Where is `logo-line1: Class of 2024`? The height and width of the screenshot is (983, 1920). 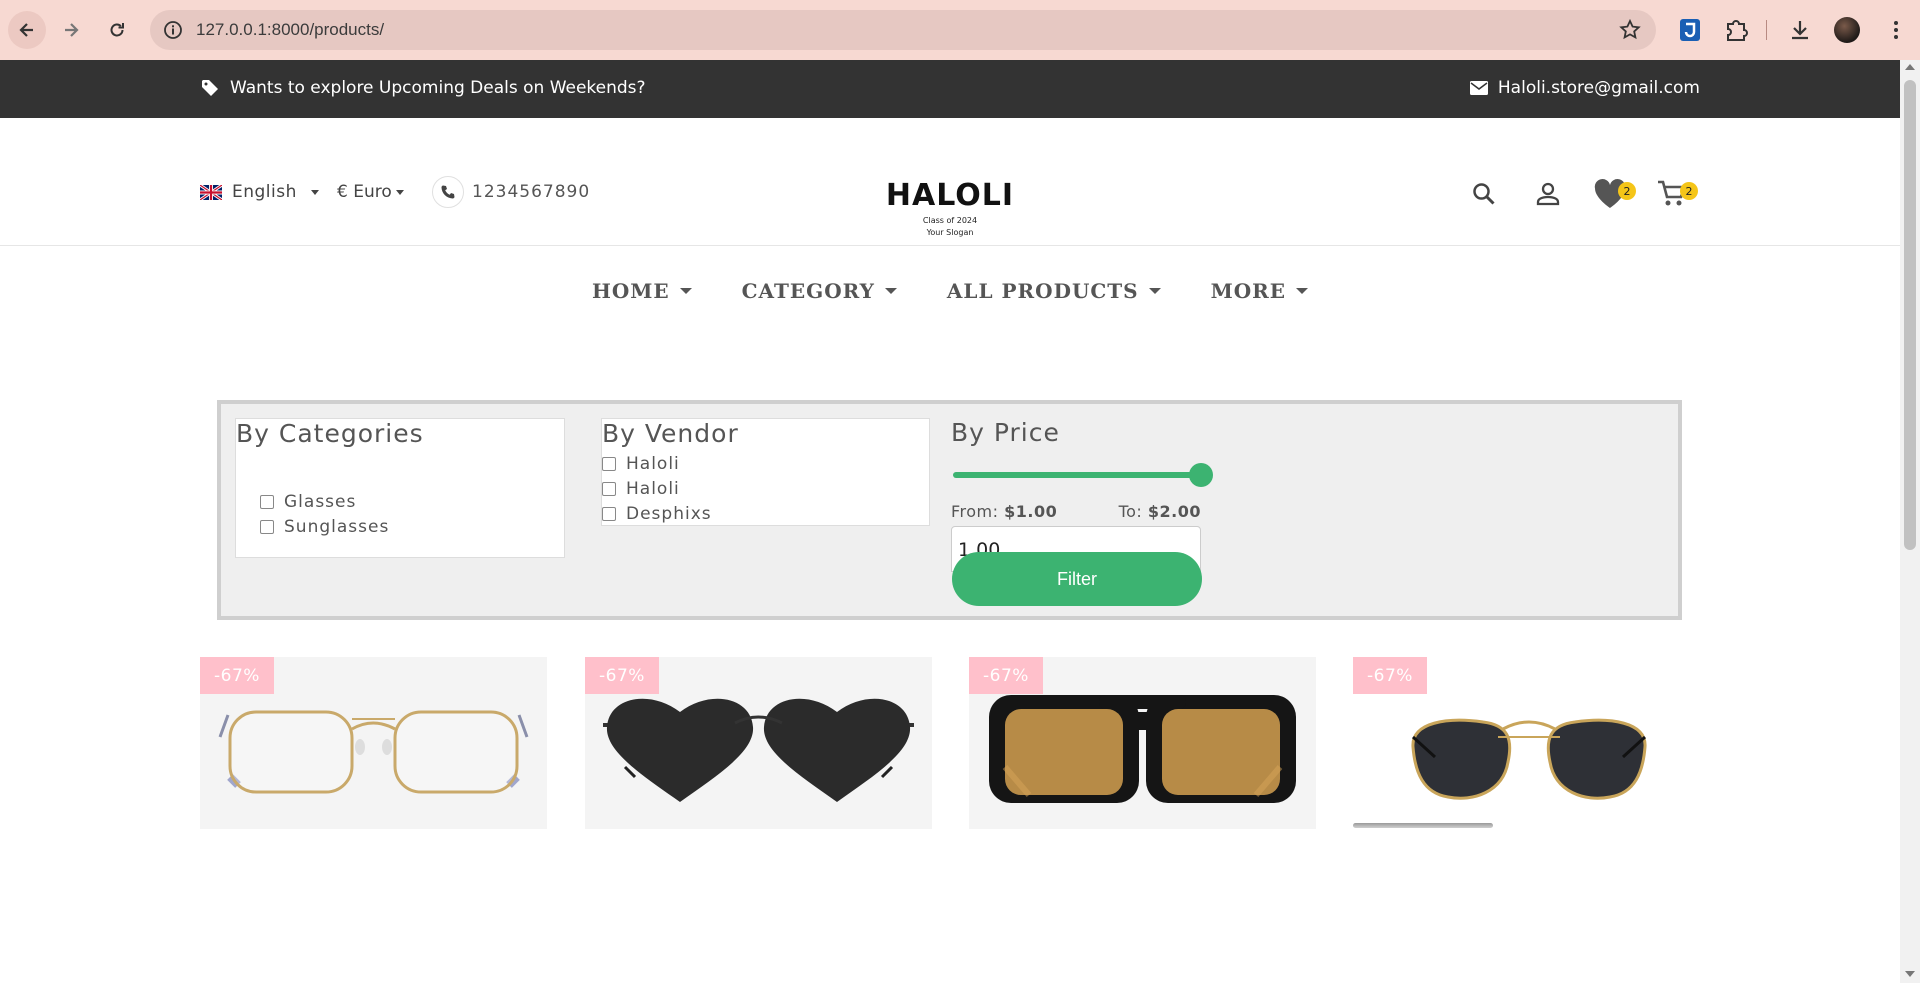
logo-line1: Class of 2024 is located at coordinates (950, 220).